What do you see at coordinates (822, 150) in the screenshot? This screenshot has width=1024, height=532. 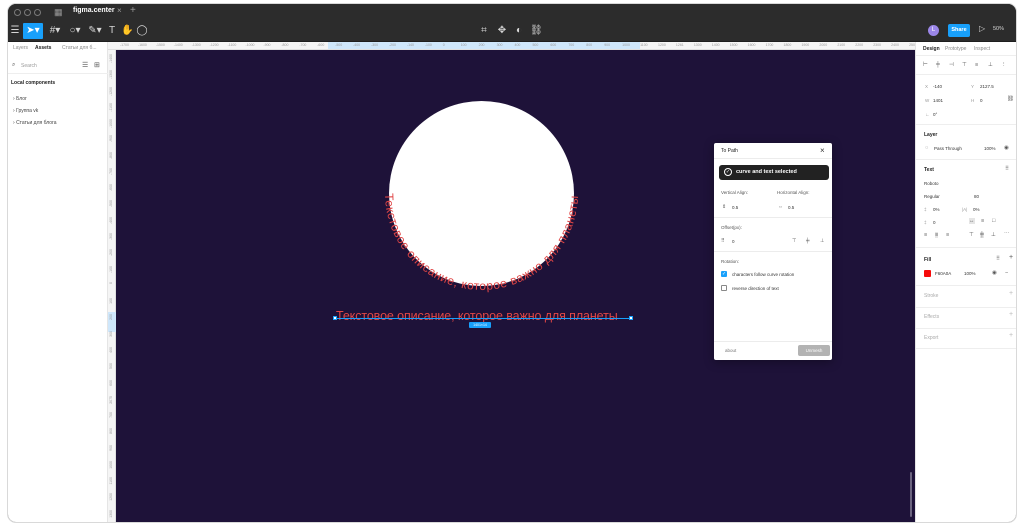 I see `close-icon: ×` at bounding box center [822, 150].